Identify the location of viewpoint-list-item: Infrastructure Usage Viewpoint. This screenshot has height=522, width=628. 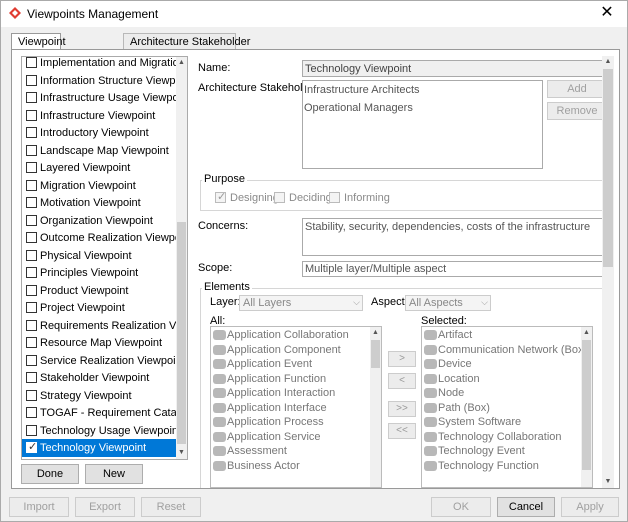
(99, 98).